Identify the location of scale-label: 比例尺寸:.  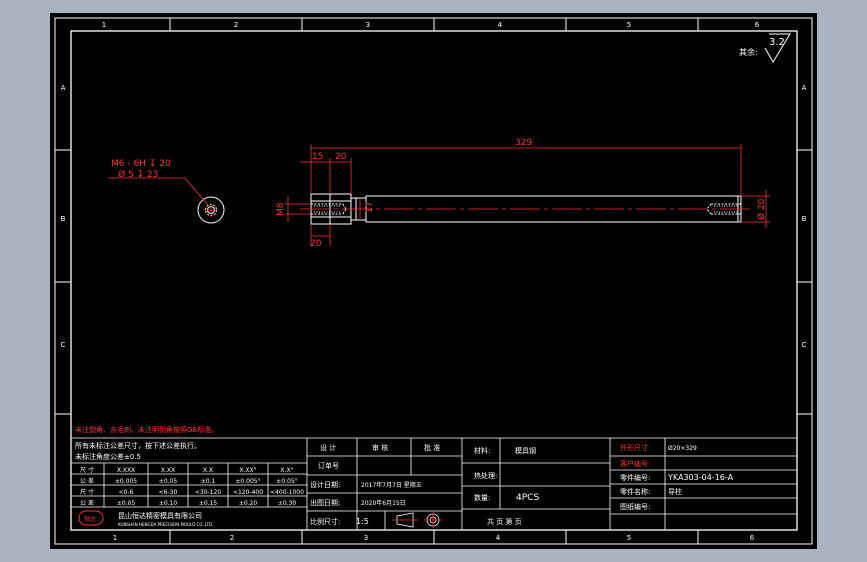
(325, 521).